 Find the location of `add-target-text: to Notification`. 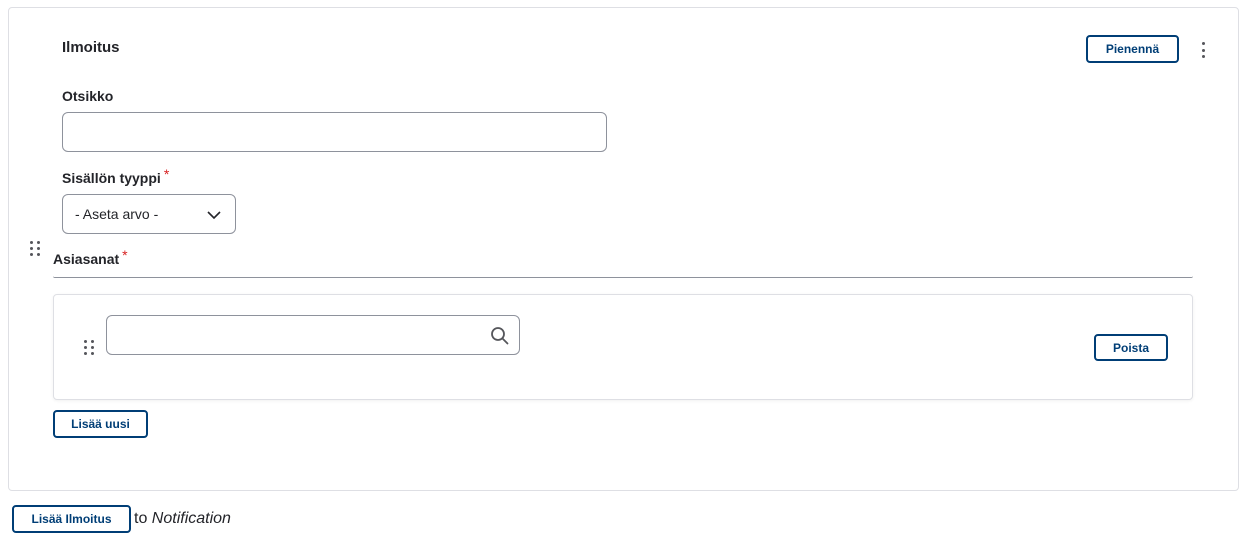

add-target-text: to Notification is located at coordinates (182, 519).